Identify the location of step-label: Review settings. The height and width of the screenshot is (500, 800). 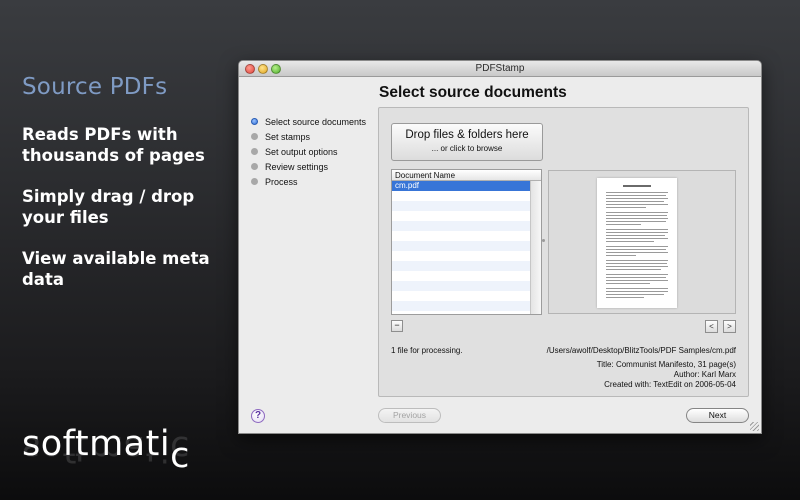
(297, 166).